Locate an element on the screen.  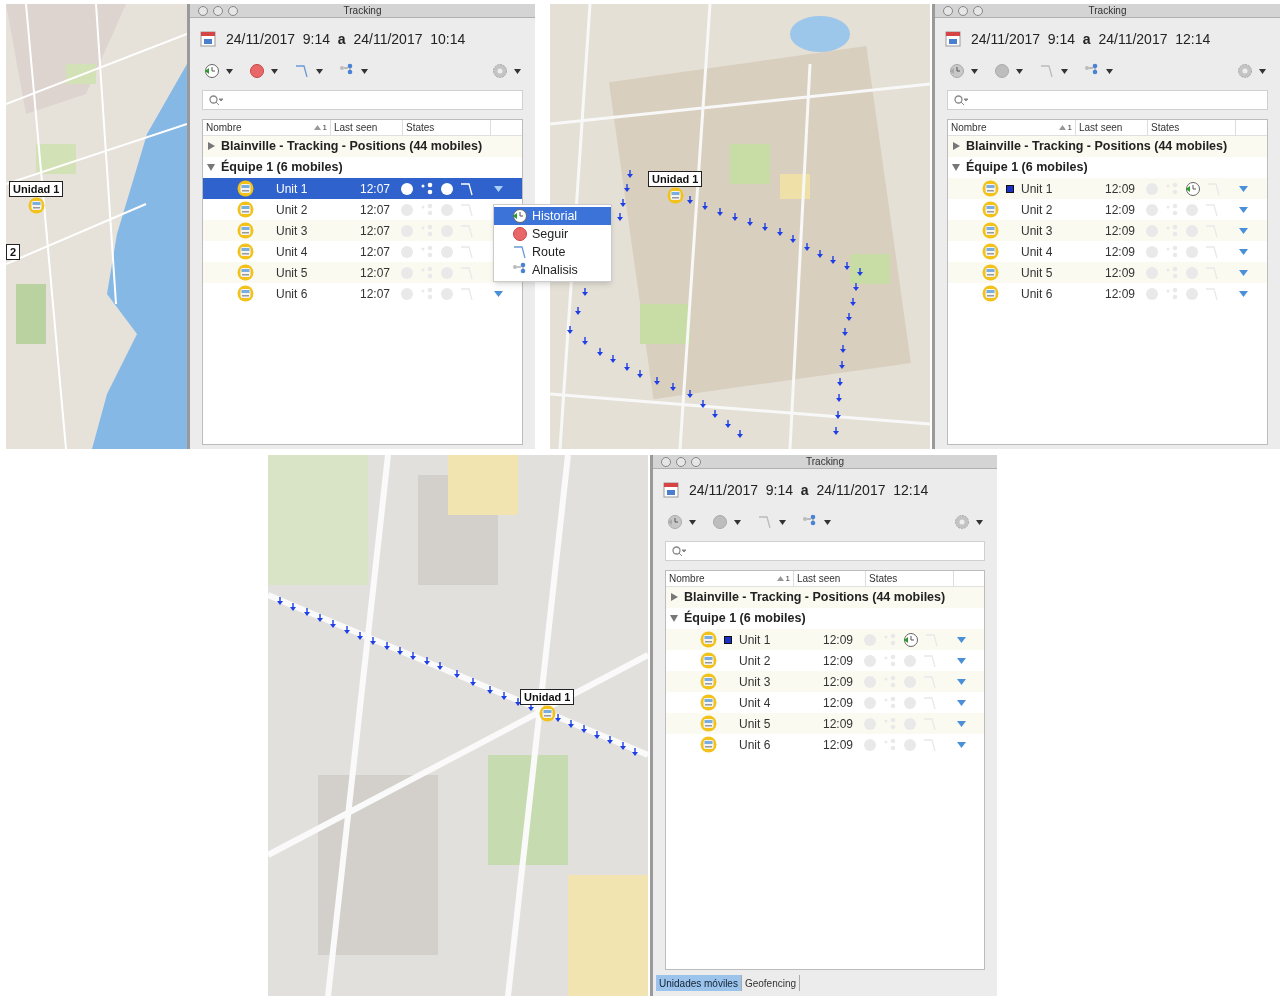
unit-name: Unit 5 is located at coordinates (1037, 273).